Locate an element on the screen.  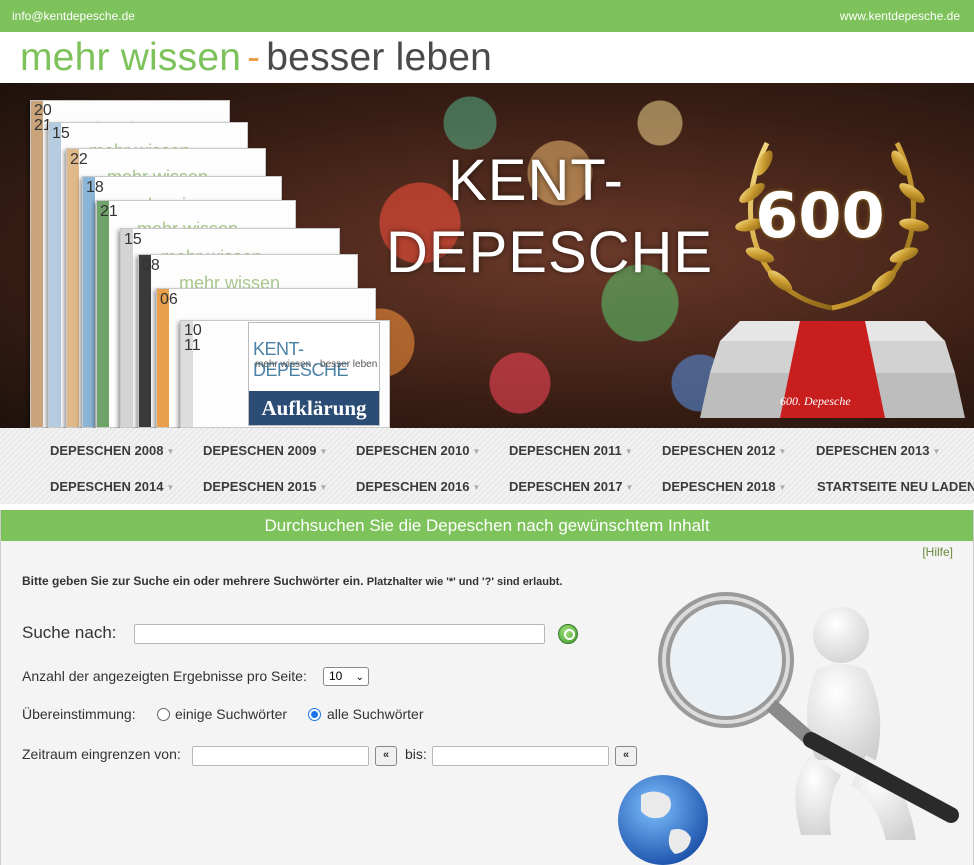
nav-item-2010: DEPESCHEN 2010 ▼ is located at coordinates (418, 450).